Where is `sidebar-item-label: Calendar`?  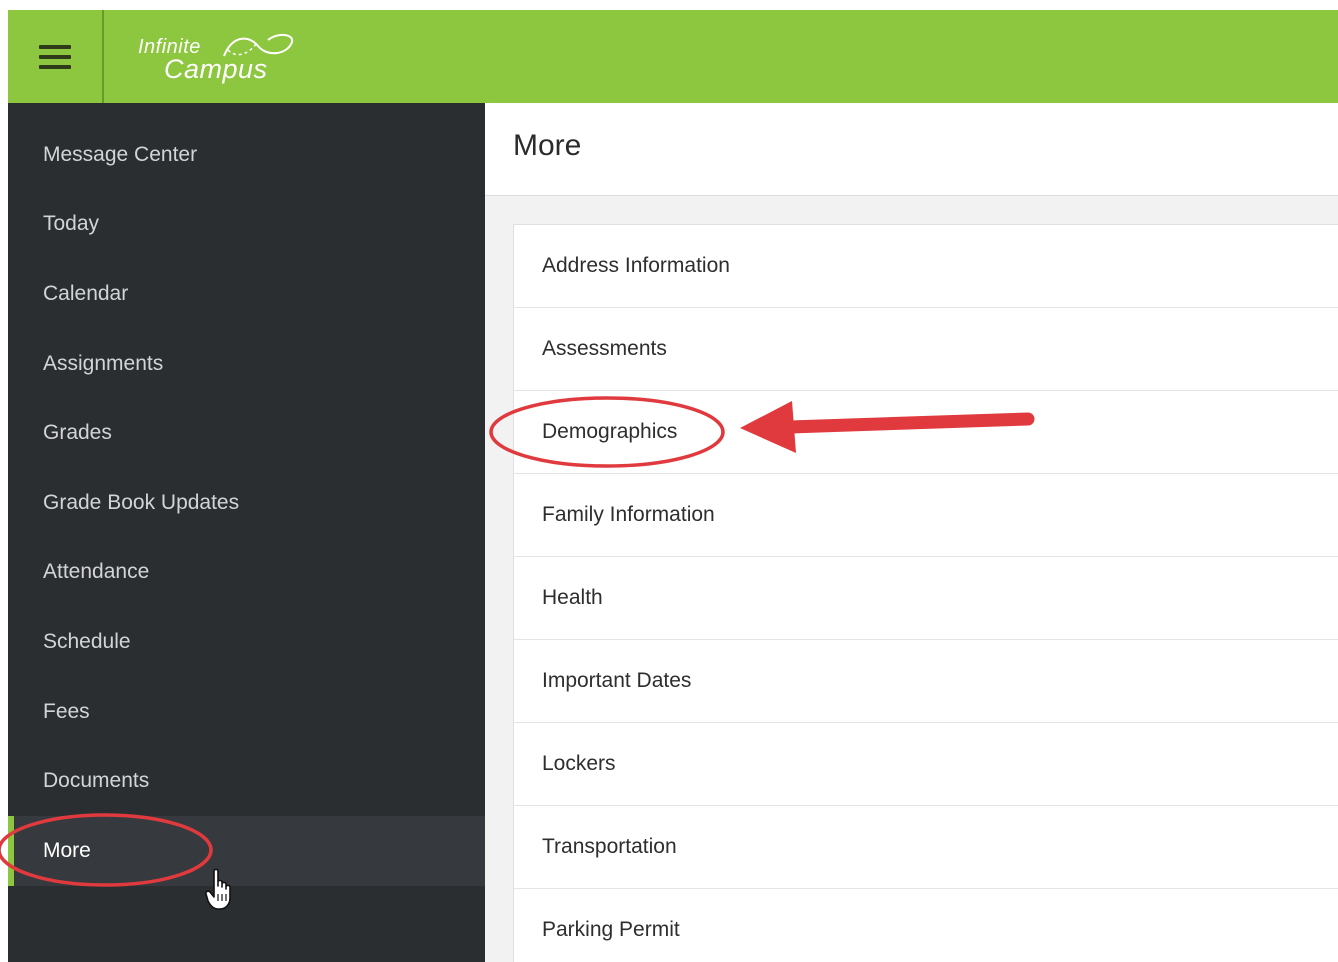 sidebar-item-label: Calendar is located at coordinates (86, 293).